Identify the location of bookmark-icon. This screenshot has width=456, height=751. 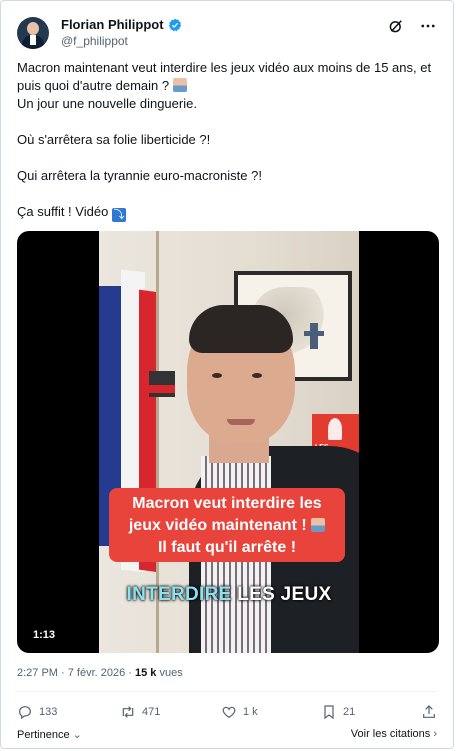
(329, 712).